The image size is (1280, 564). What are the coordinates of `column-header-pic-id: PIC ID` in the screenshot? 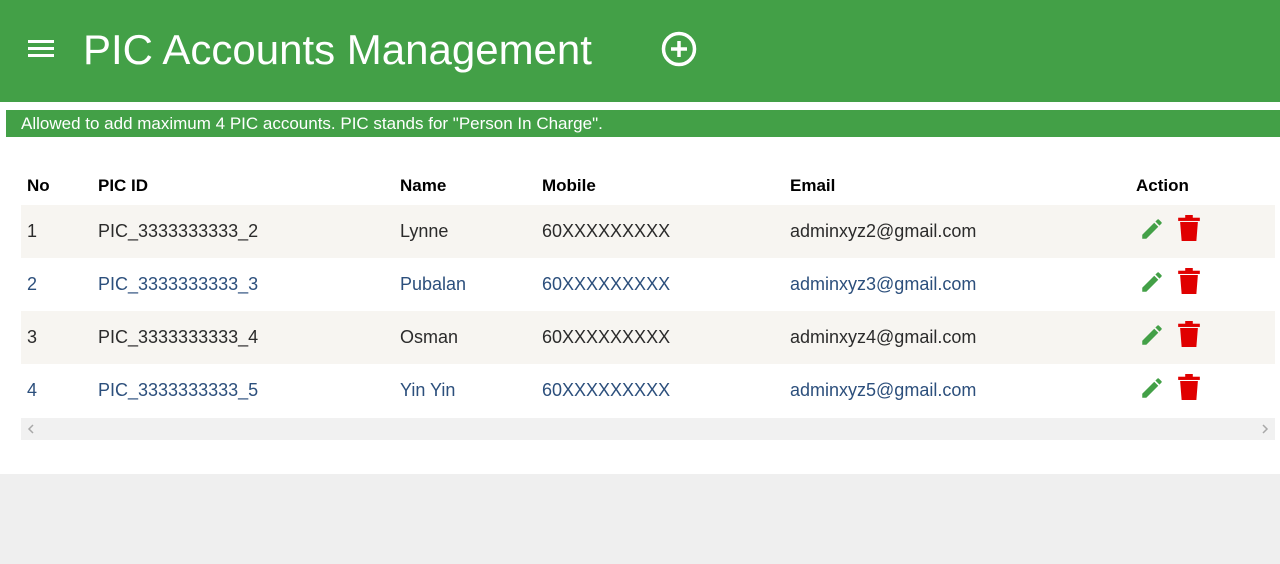 It's located at (123, 186).